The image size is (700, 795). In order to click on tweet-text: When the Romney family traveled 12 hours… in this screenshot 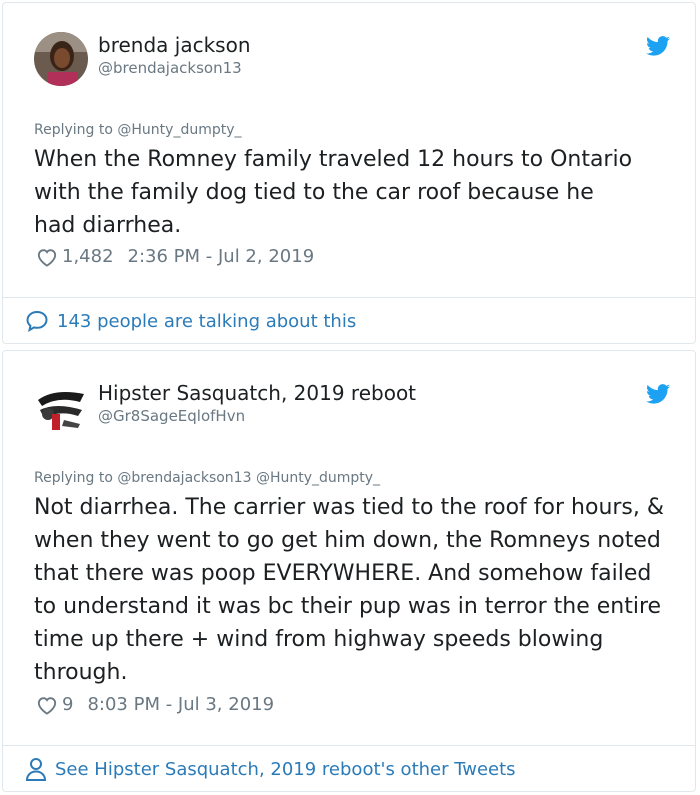, I will do `click(333, 192)`.